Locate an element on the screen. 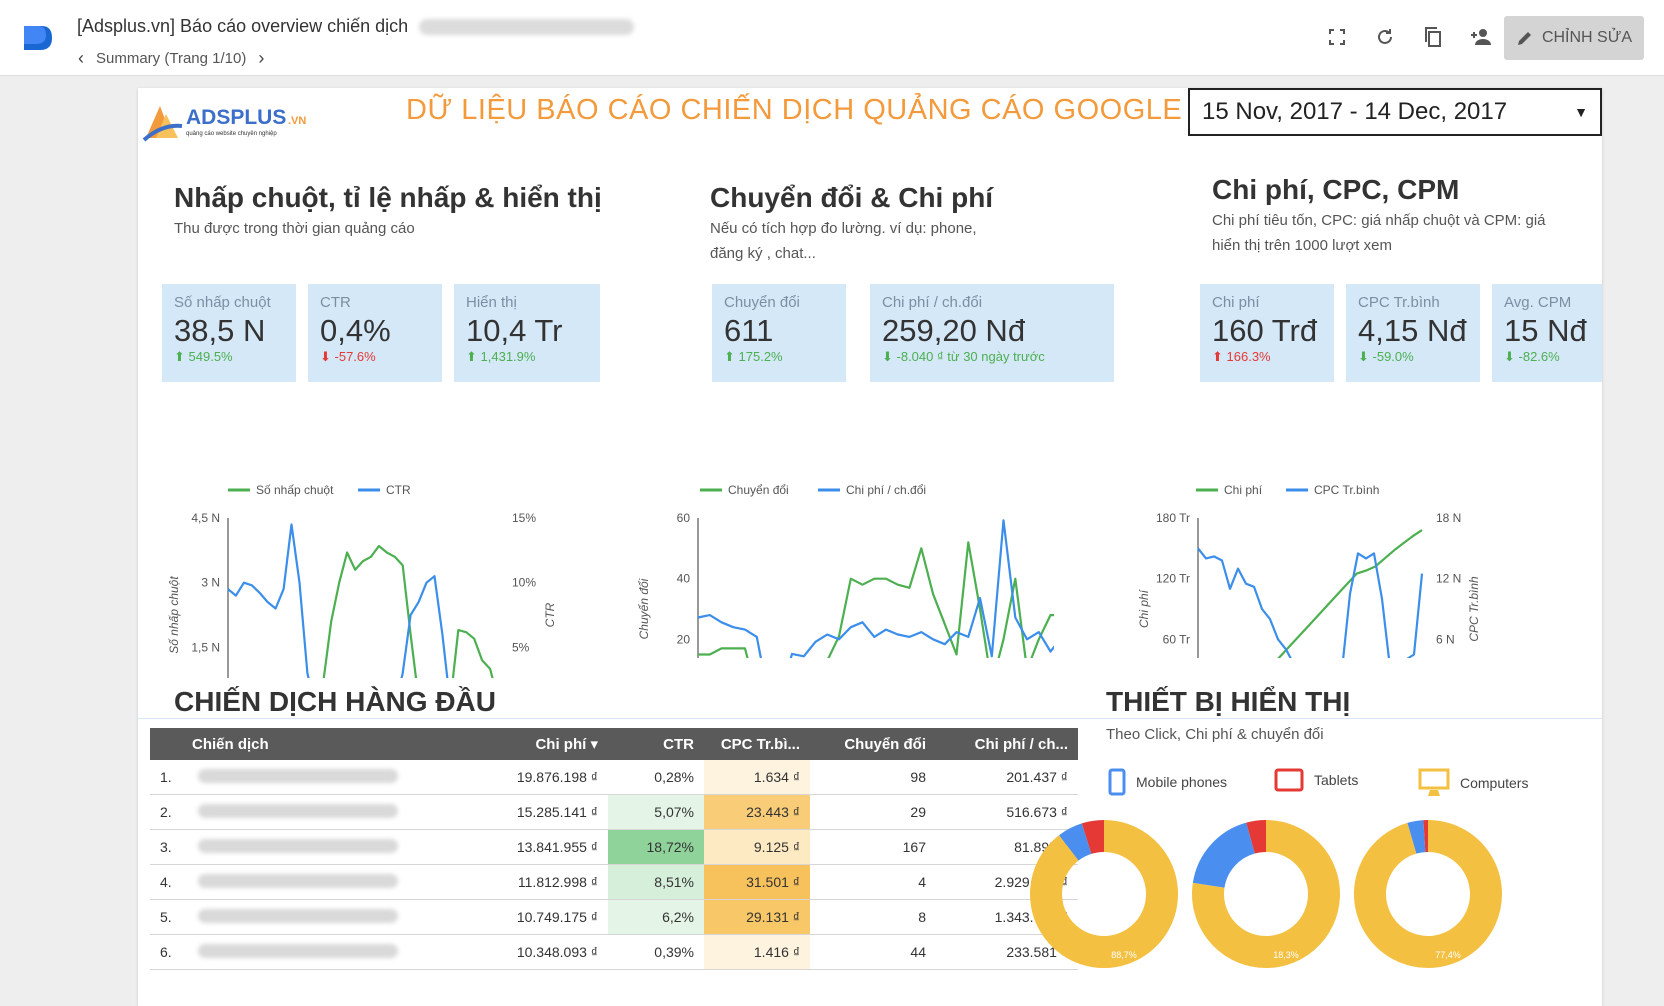 This screenshot has width=1664, height=1006. device-donut-clicks: 88,7% is located at coordinates (1104, 894).